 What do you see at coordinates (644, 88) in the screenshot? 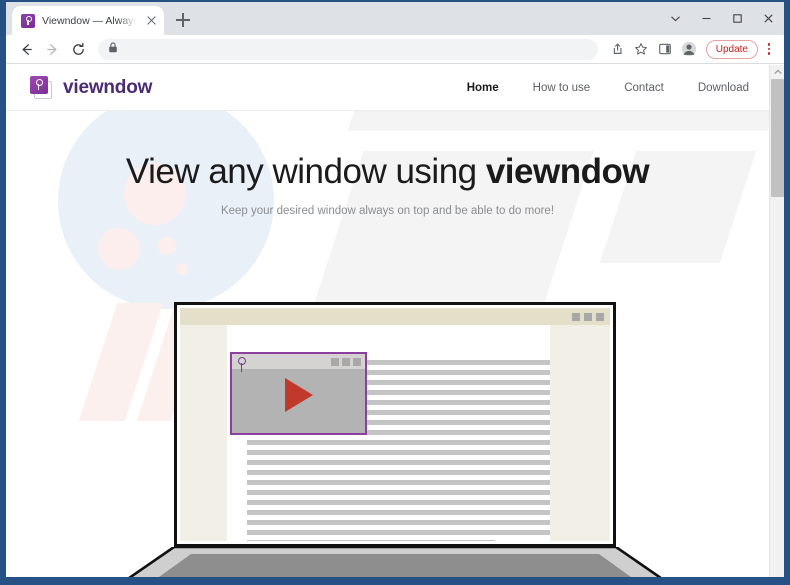
I see `nav-link-contact: Contact` at bounding box center [644, 88].